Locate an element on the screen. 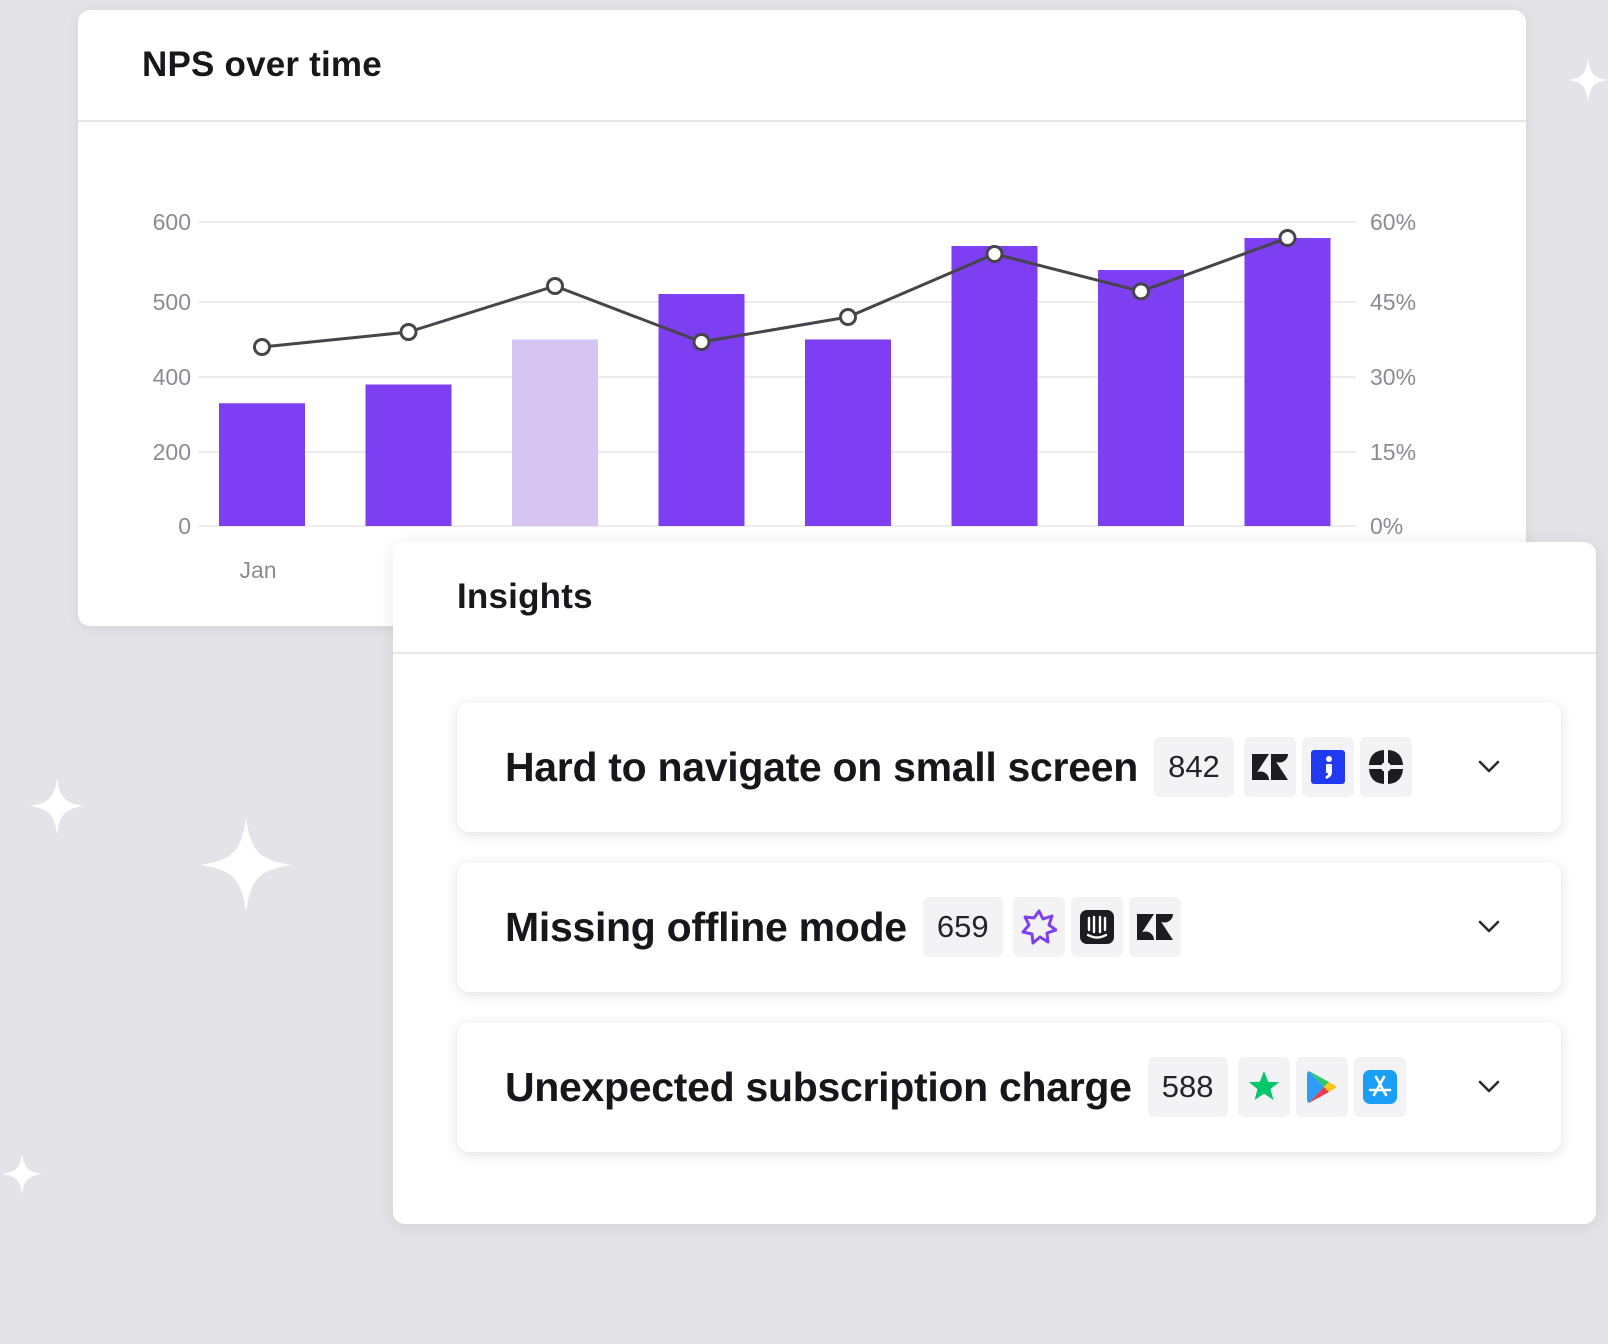 Image resolution: width=1608 pixels, height=1344 pixels. insight-row: Hard to navigate on small screen 842 is located at coordinates (1009, 767).